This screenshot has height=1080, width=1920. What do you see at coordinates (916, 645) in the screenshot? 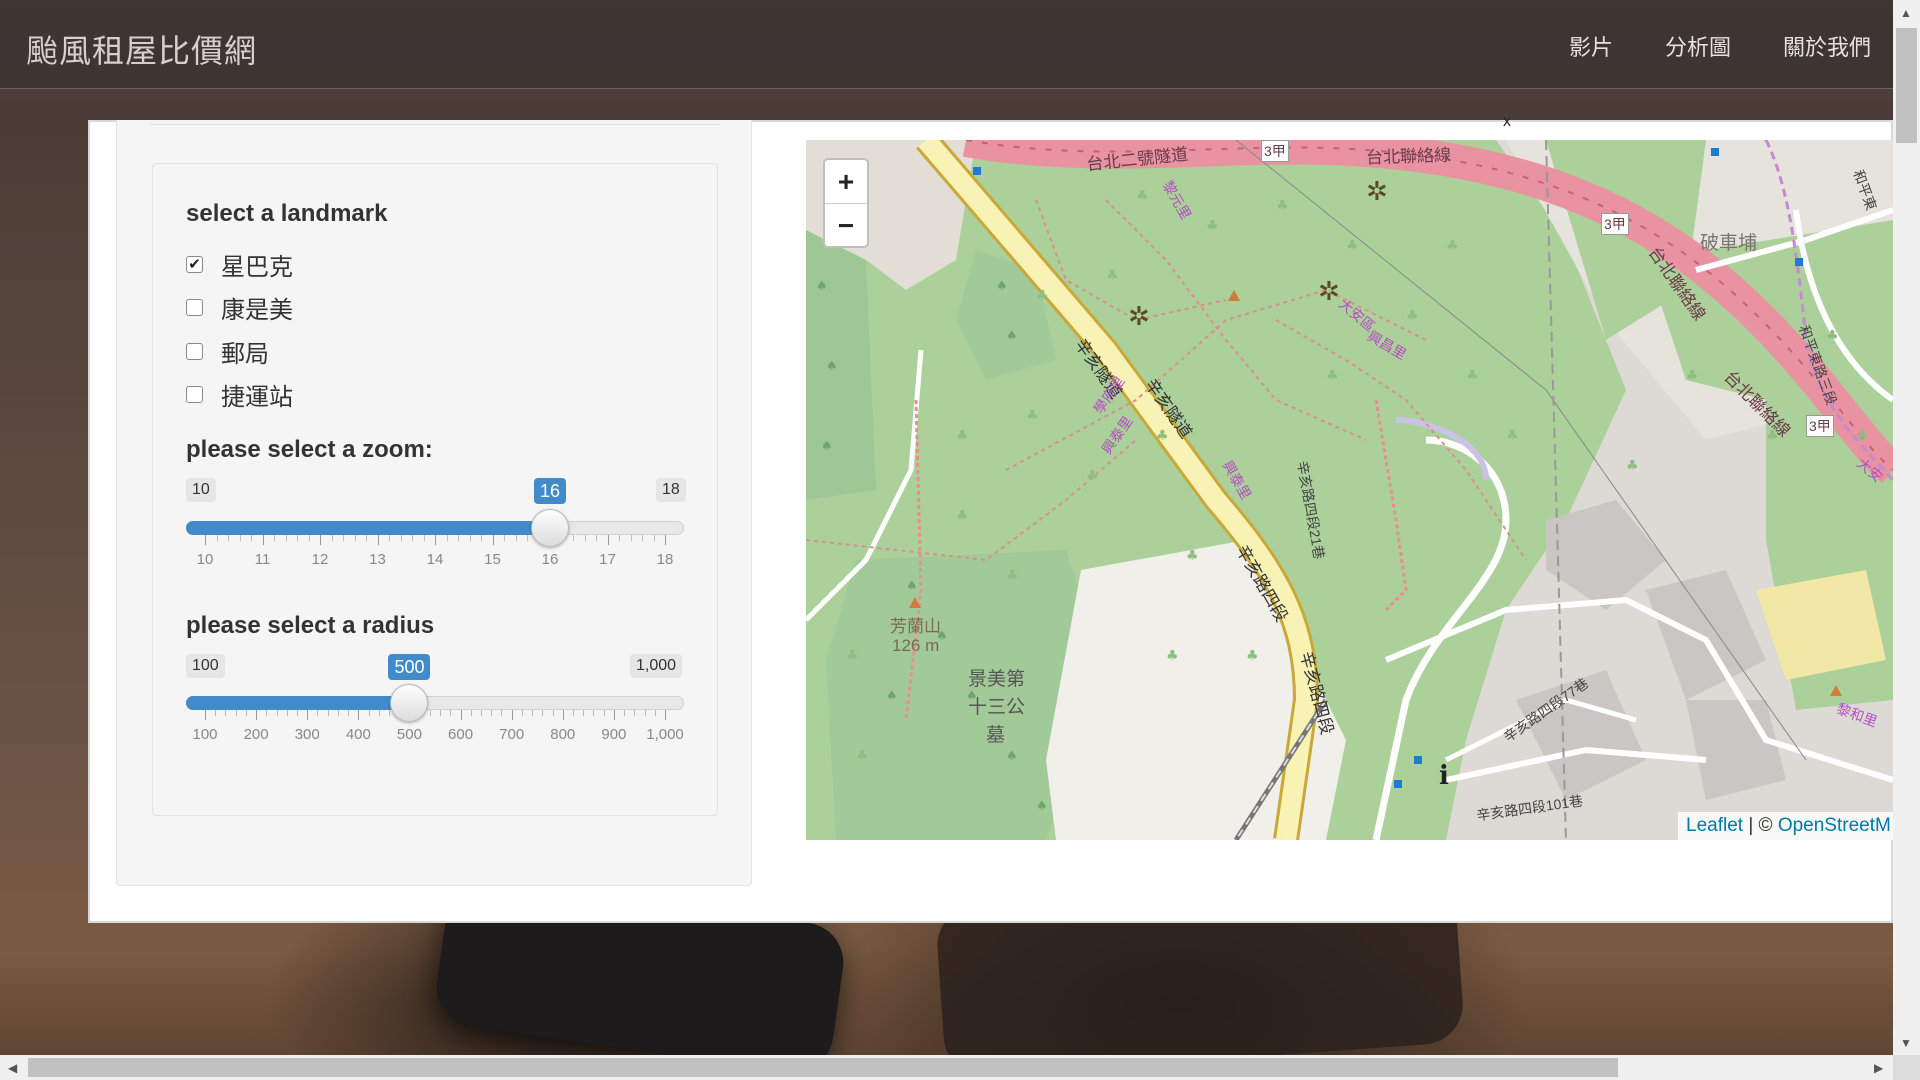
I see `map-label: 126 m` at bounding box center [916, 645].